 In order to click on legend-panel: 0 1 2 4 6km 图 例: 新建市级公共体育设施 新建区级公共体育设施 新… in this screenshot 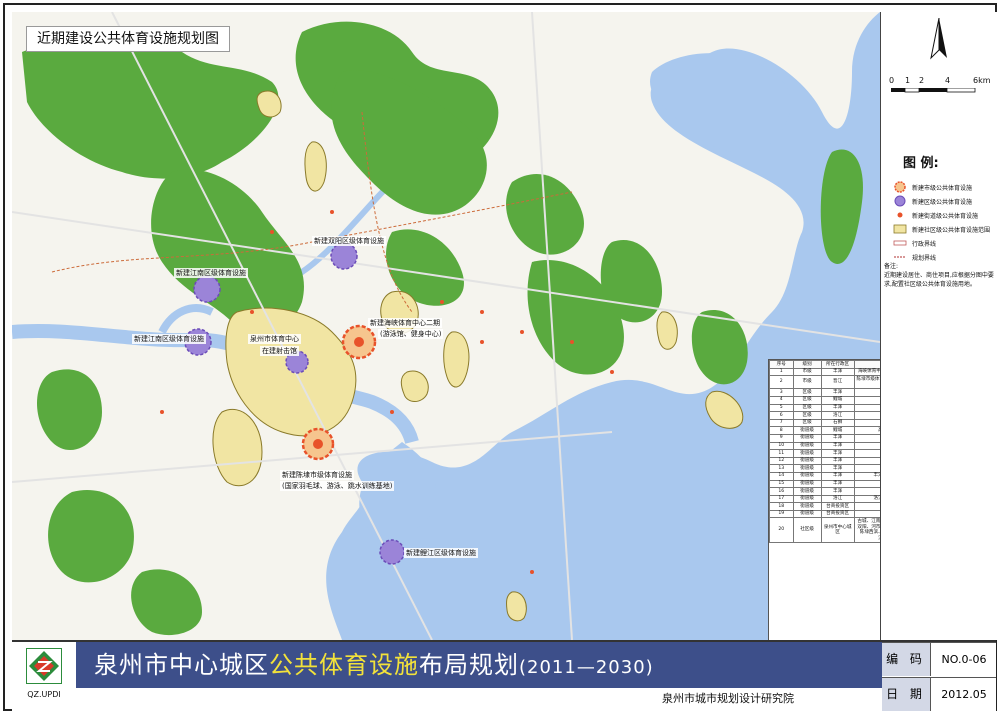, I will do `click(938, 326)`.